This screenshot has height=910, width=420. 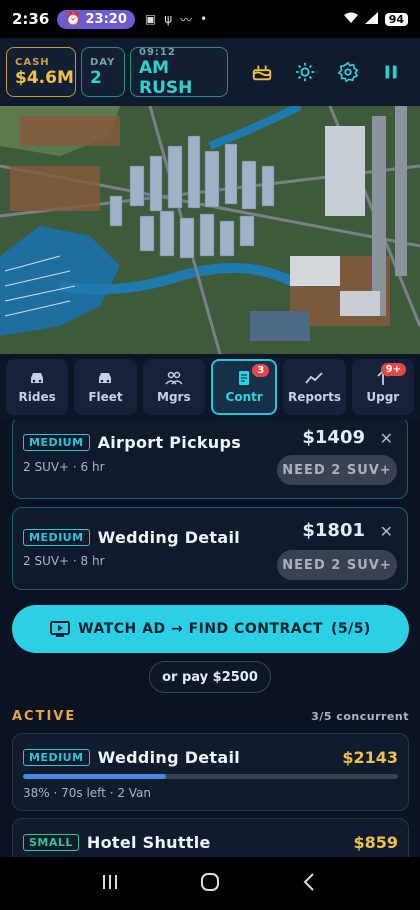 I want to click on contract-title: Airport Pickups, so click(x=169, y=442).